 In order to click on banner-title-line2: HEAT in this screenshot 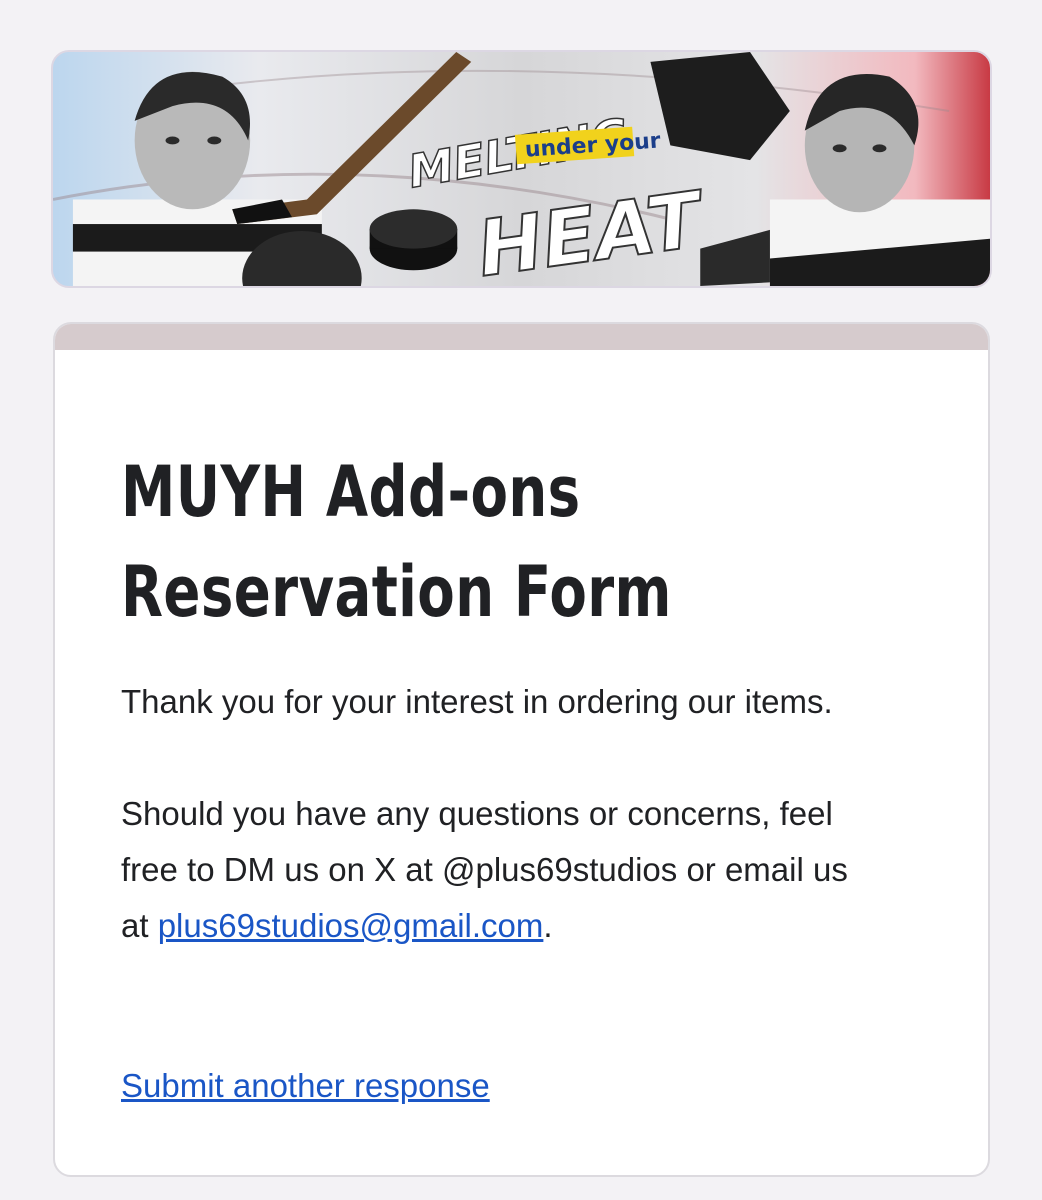, I will do `click(591, 230)`.